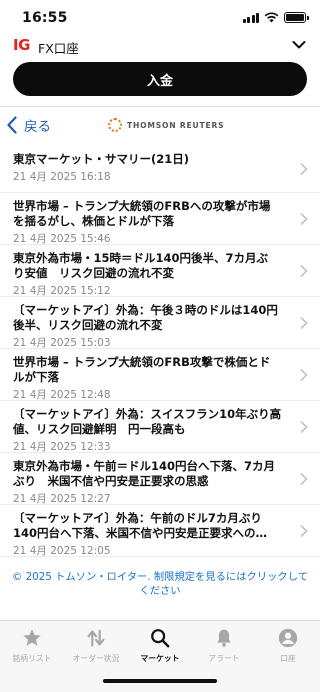 The image size is (320, 692). I want to click on chevron-down-icon, so click(299, 45).